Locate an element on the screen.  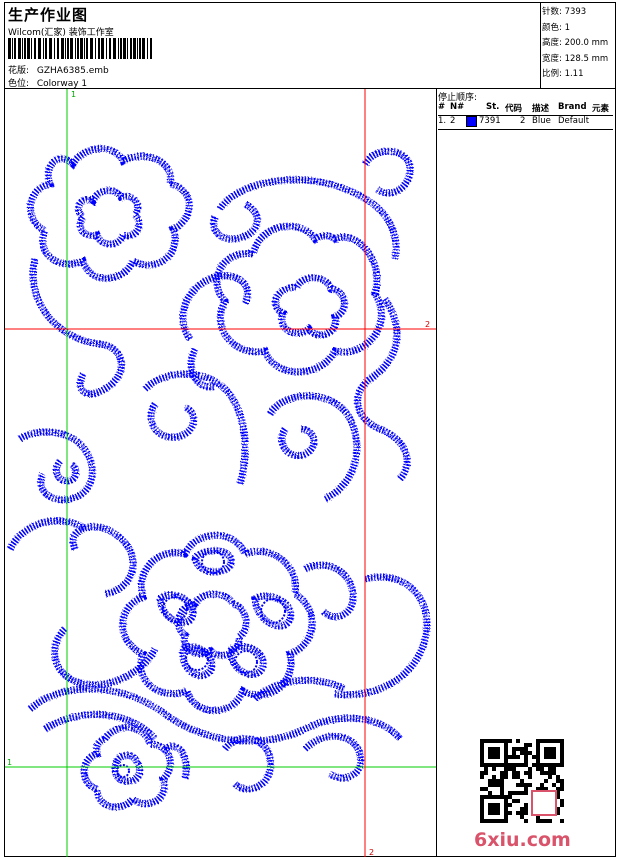
swirl-lower-left-arc is located at coordinates (105, 657).